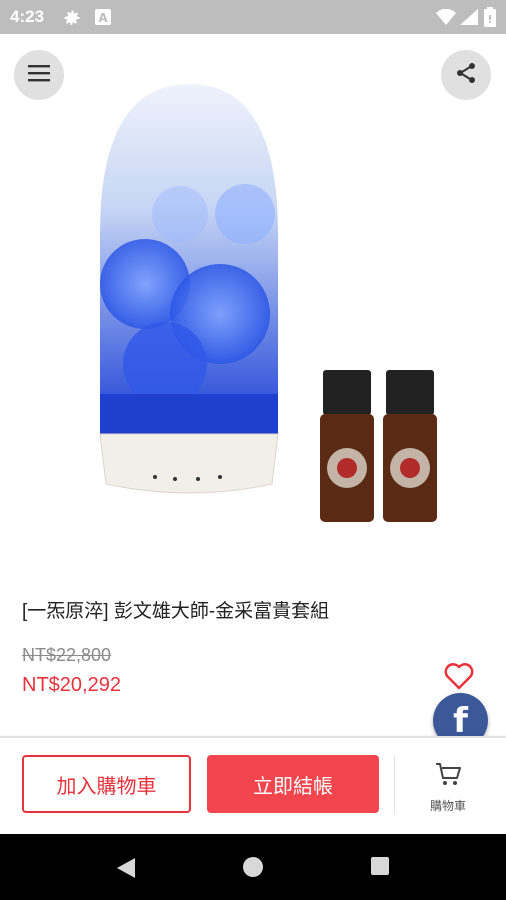 The image size is (506, 900). I want to click on status-time: 4:23, so click(27, 16).